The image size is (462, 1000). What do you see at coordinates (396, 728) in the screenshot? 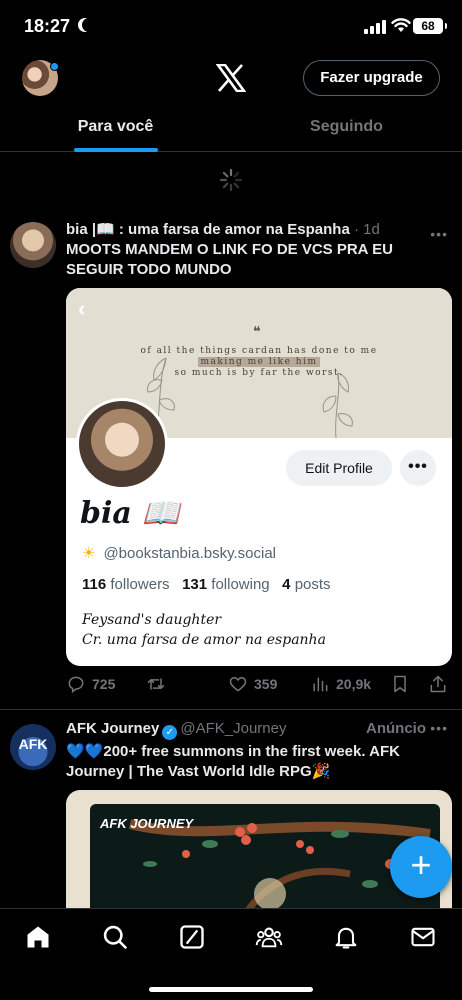
I see `ad-label: Anúncio` at bounding box center [396, 728].